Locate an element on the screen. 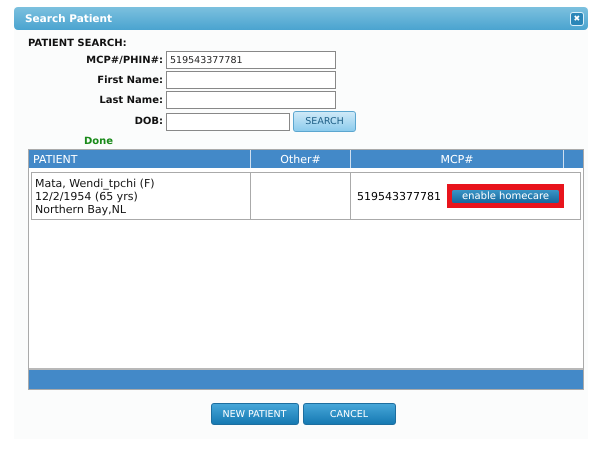  window-title: Search Patient is located at coordinates (68, 18).